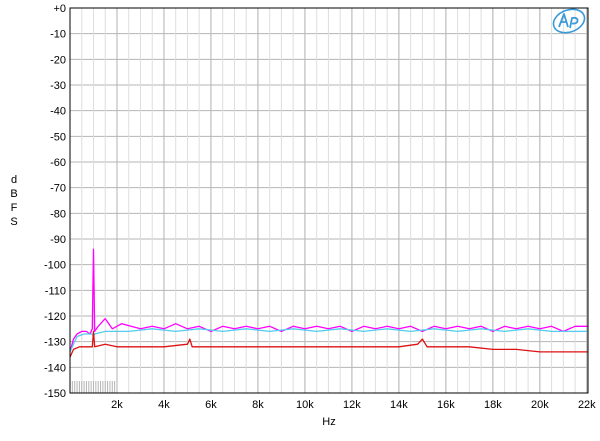  Describe the element at coordinates (164, 405) in the screenshot. I see `x-tick-label: 4k` at that location.